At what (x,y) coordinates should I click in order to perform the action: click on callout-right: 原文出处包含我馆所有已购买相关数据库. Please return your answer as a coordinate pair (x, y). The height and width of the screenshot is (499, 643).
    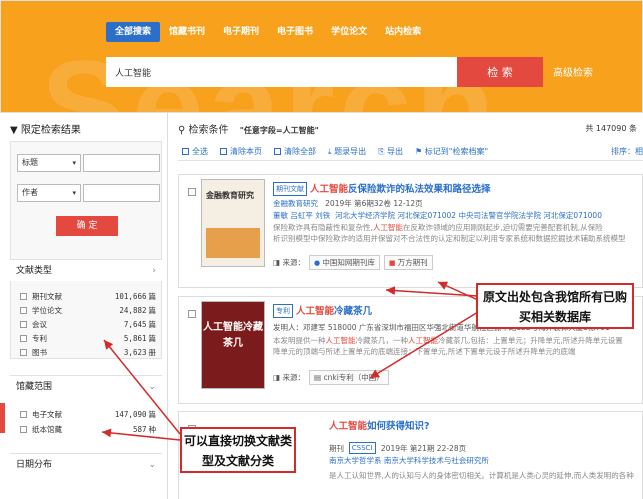
    Looking at the image, I should click on (555, 306).